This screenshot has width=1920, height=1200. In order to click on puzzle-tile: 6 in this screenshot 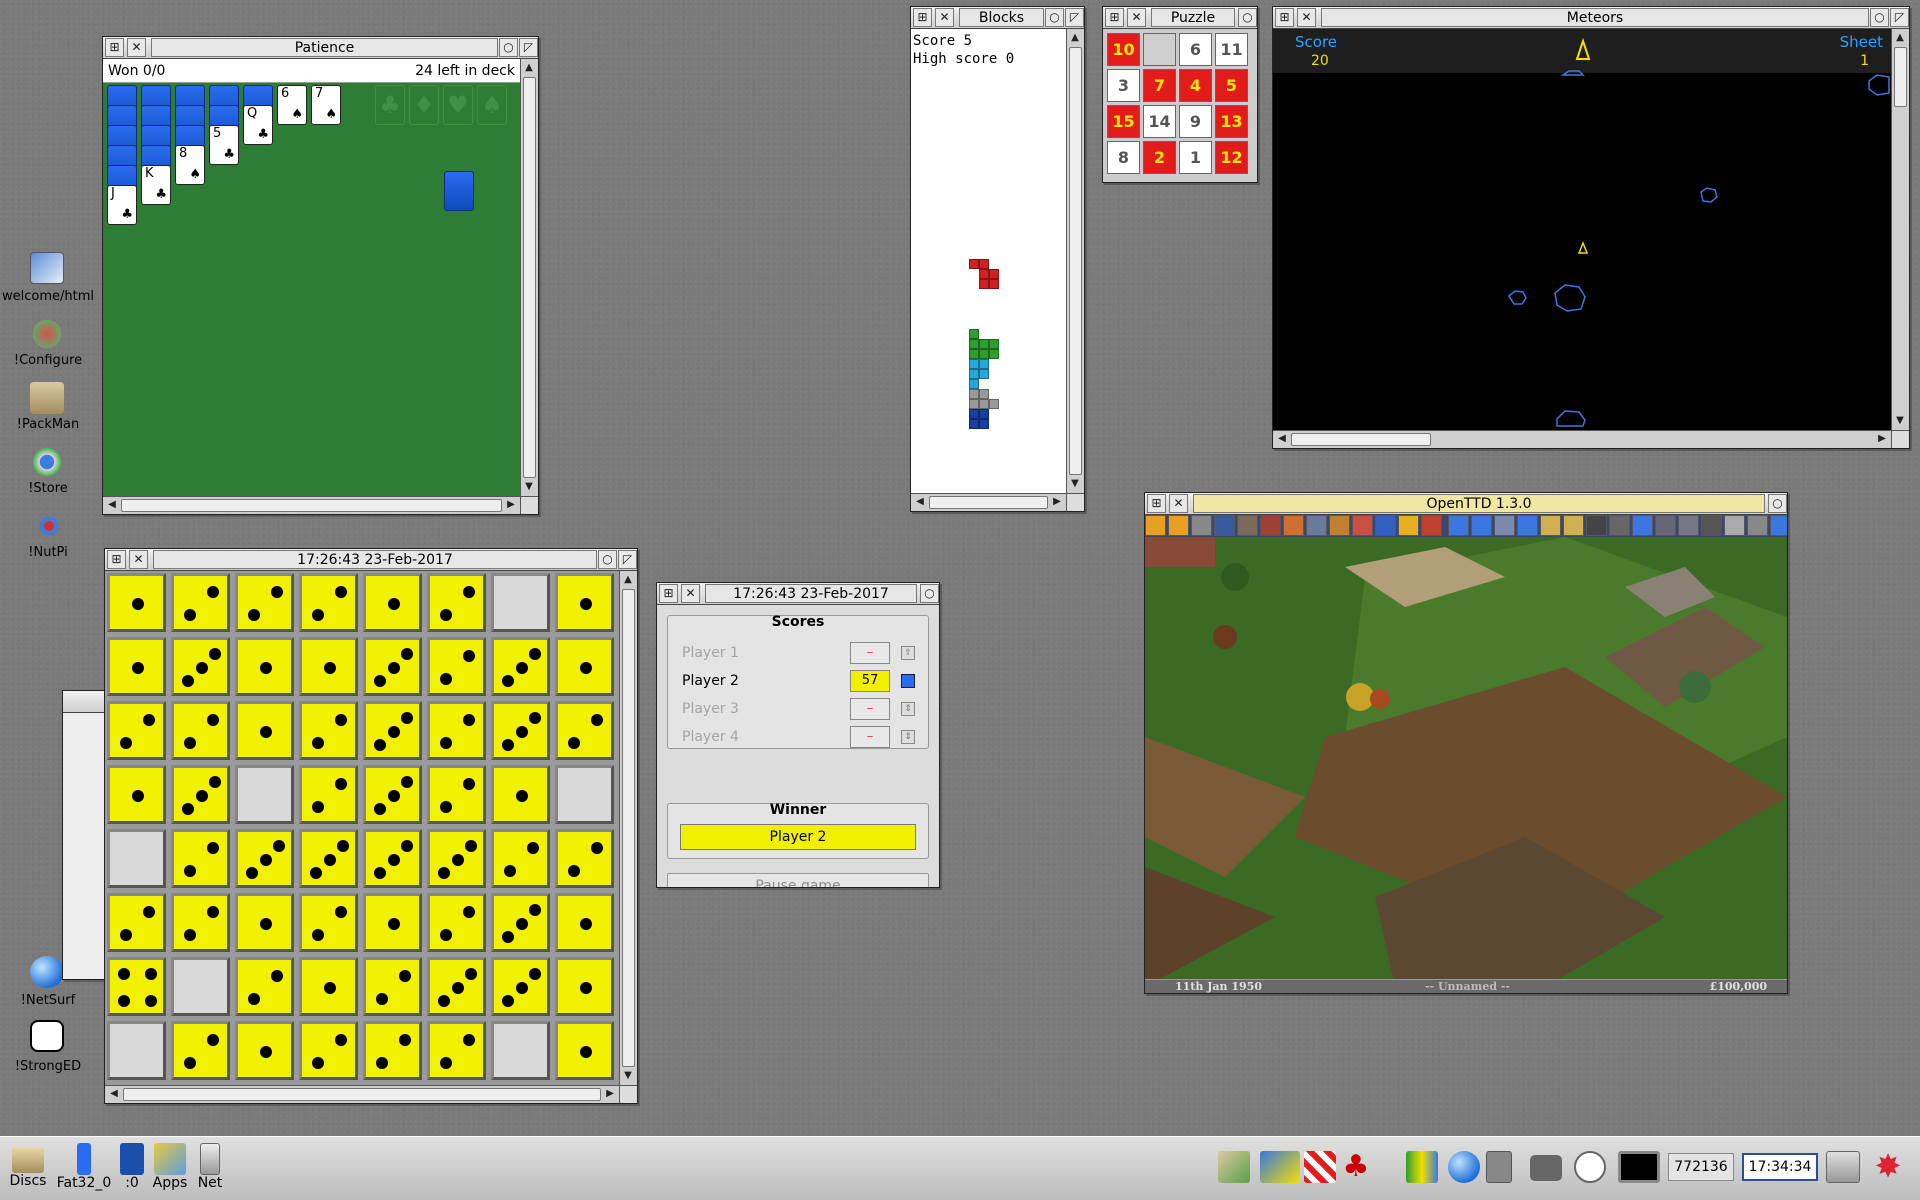, I will do `click(1195, 49)`.